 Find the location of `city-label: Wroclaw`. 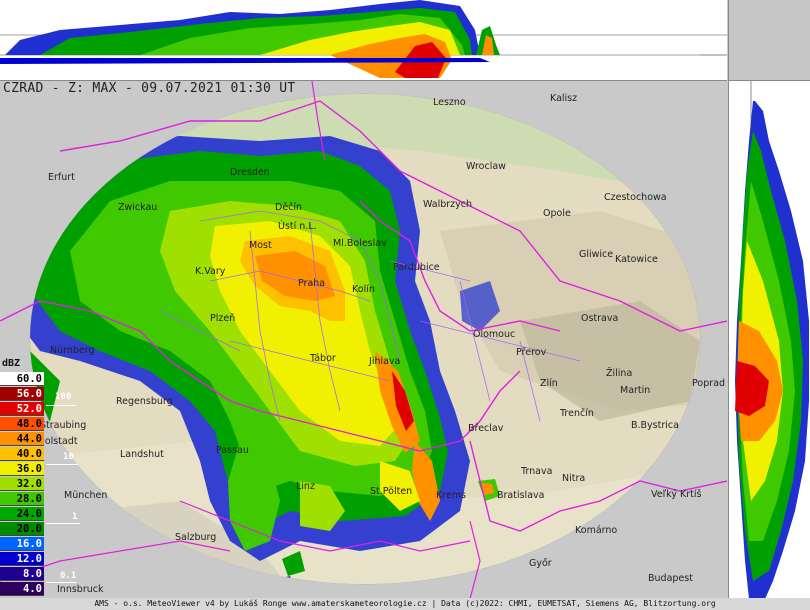

city-label: Wroclaw is located at coordinates (486, 166).